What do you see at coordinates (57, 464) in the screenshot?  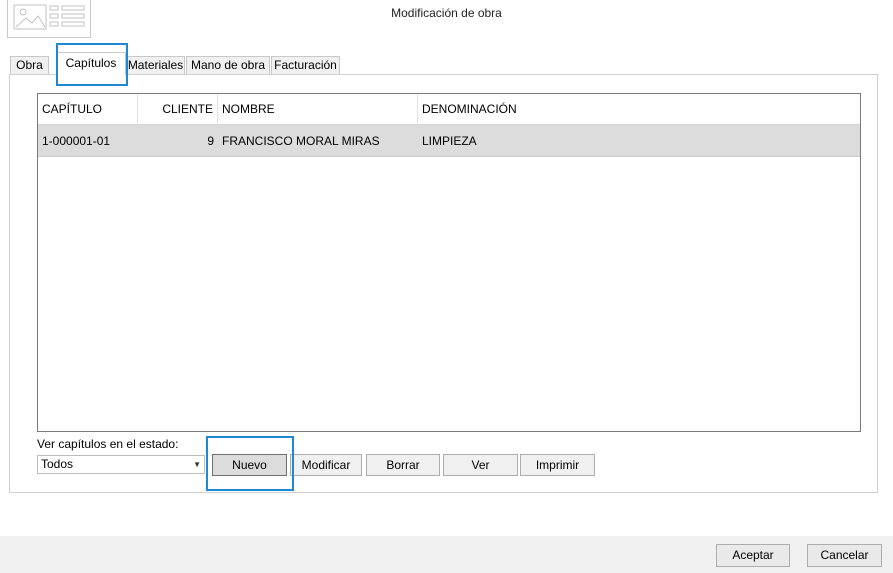 I see `state-filter-value: Todos` at bounding box center [57, 464].